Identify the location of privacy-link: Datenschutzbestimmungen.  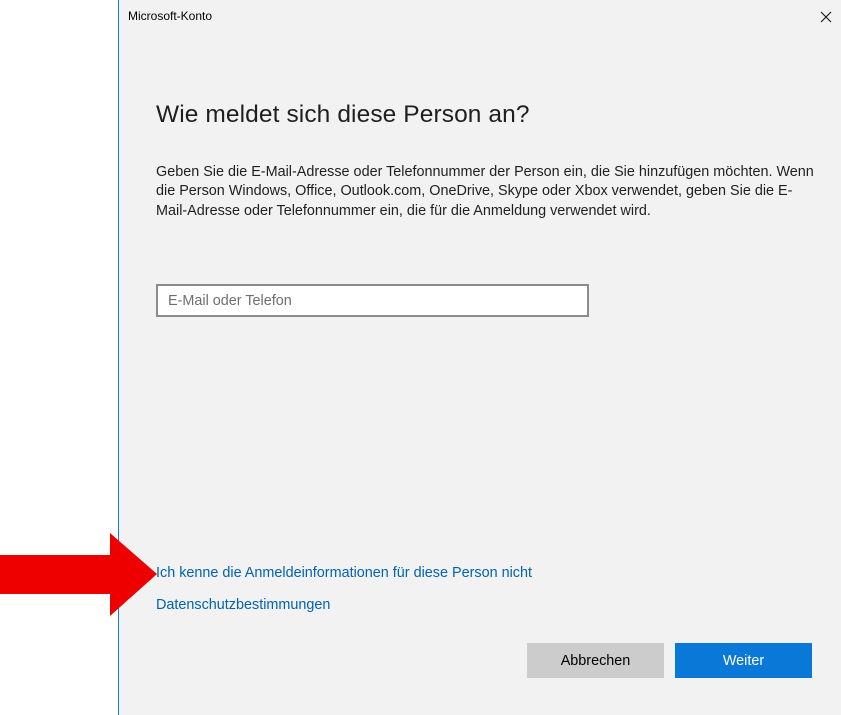
(243, 605).